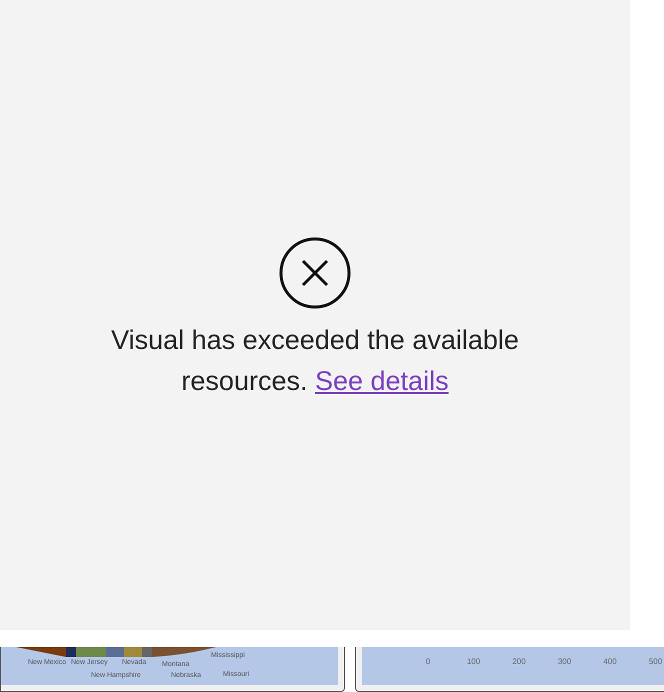 The image size is (664, 692). What do you see at coordinates (428, 662) in the screenshot?
I see `axis-tick-label: 0` at bounding box center [428, 662].